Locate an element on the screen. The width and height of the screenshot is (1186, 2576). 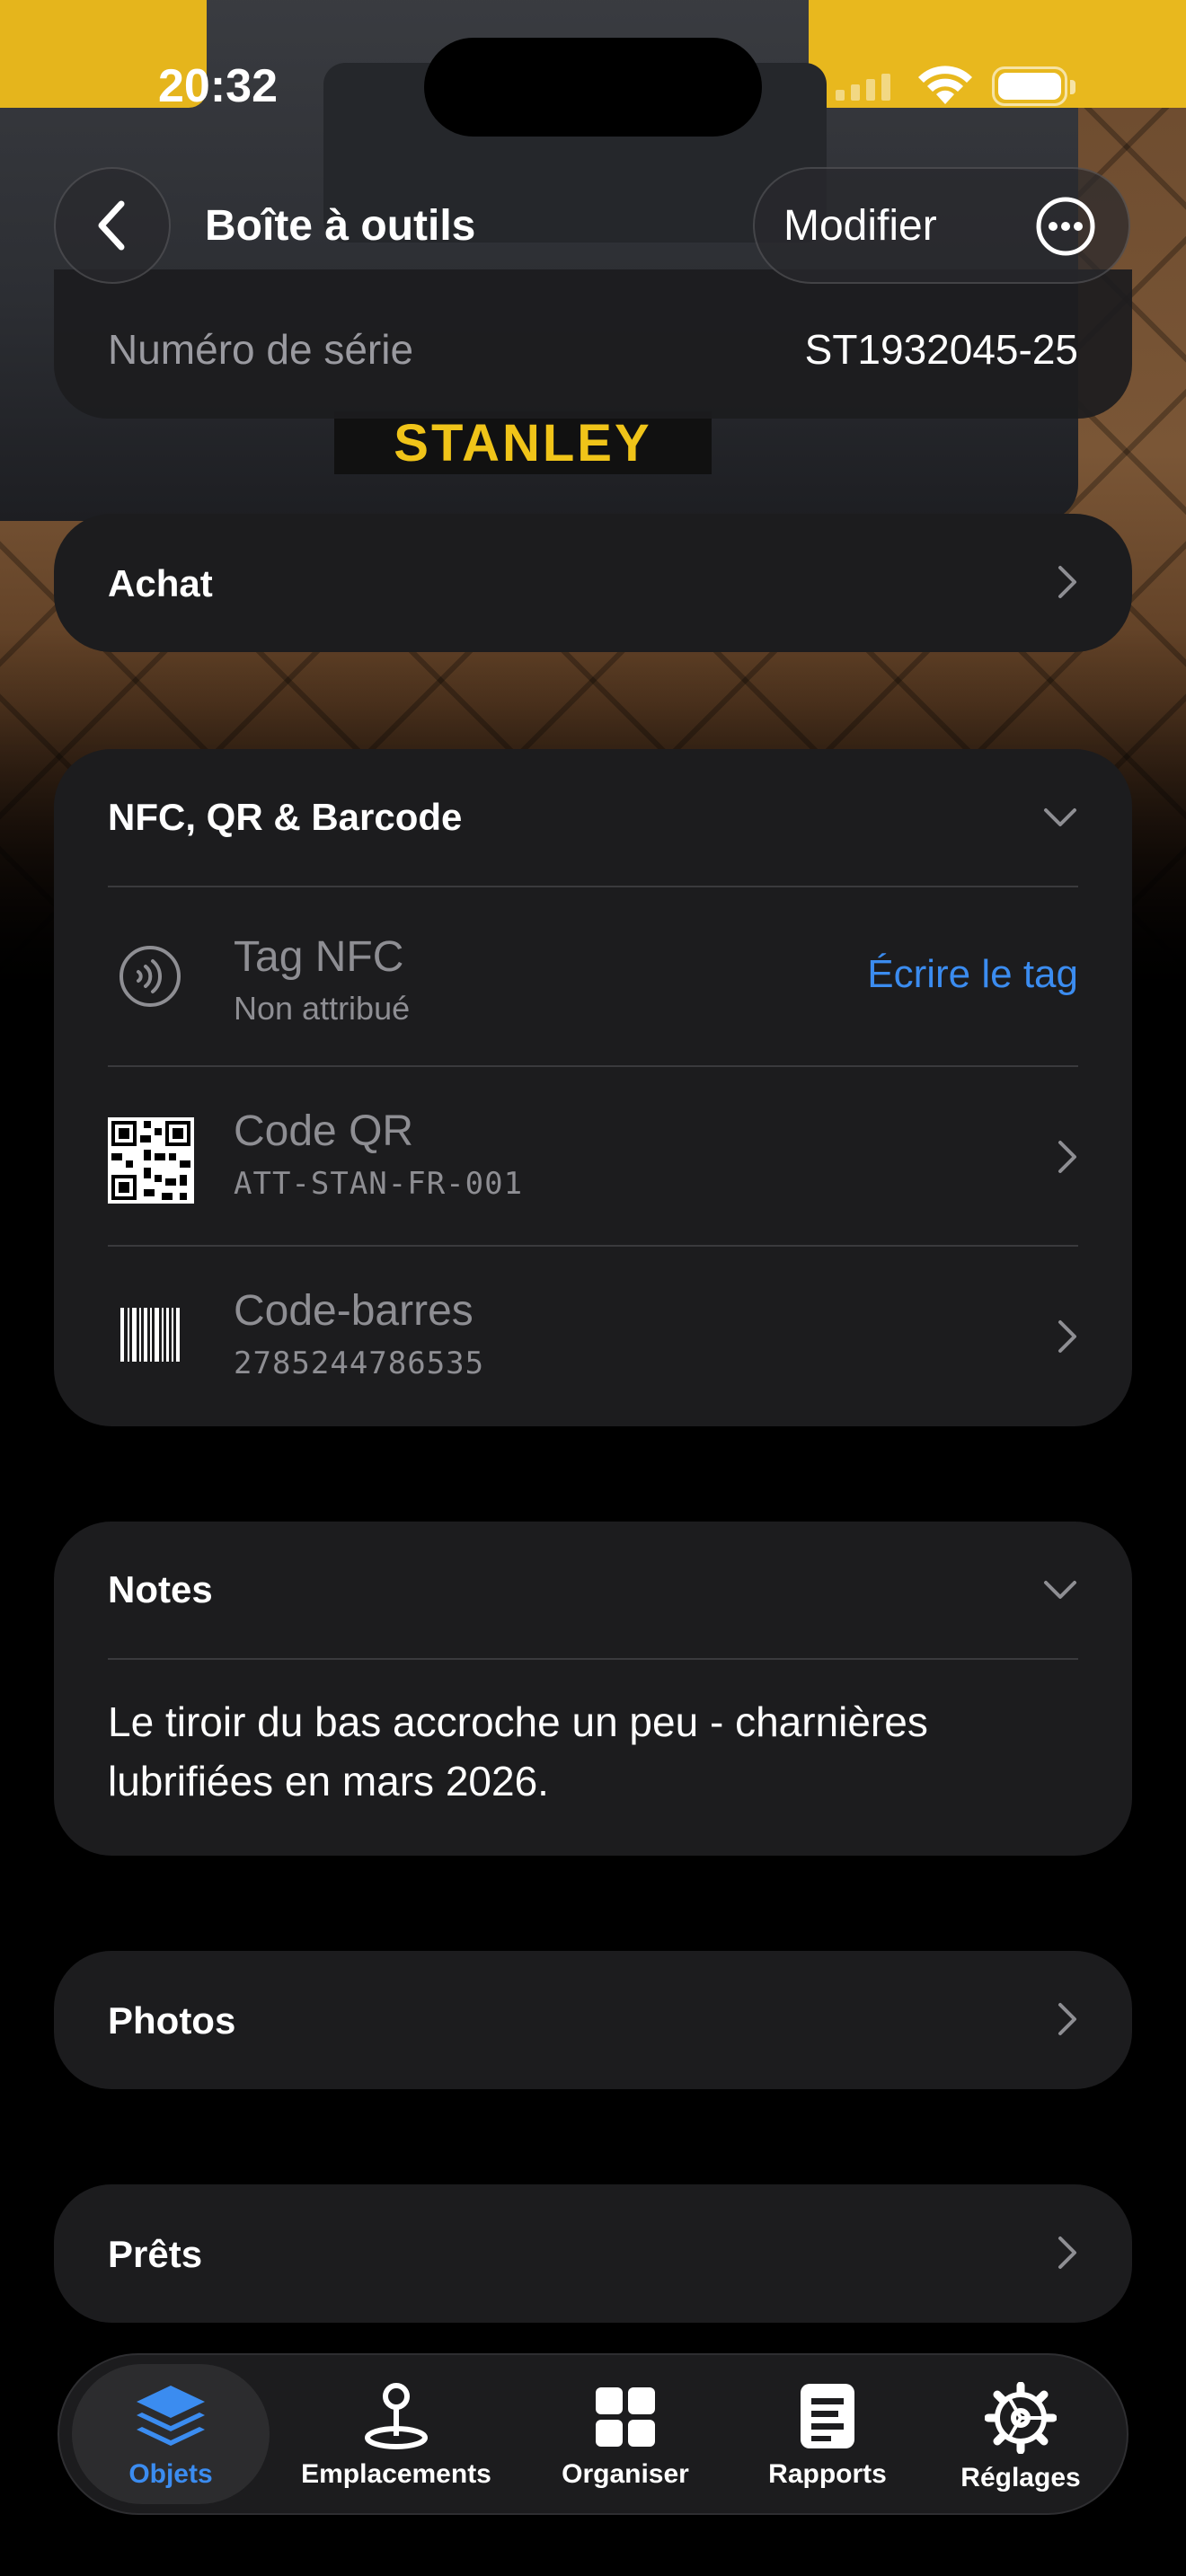
report-icon is located at coordinates (827, 2416).